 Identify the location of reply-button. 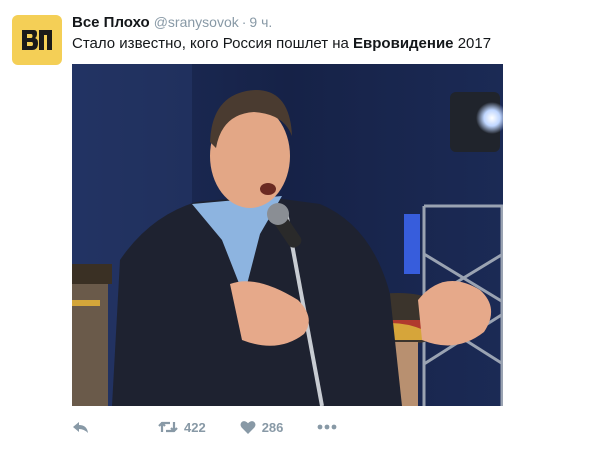
(84, 427).